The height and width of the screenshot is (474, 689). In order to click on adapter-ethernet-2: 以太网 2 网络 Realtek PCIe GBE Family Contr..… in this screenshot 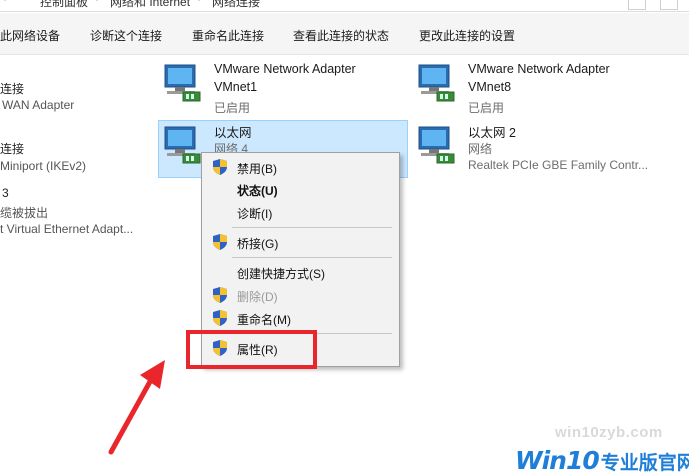, I will do `click(550, 150)`.